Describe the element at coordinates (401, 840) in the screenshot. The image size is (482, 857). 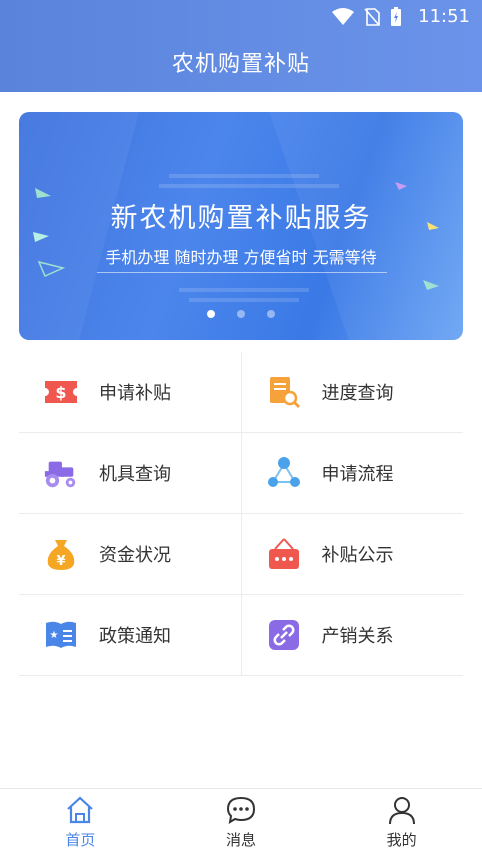
I see `tab-label: 我的` at that location.